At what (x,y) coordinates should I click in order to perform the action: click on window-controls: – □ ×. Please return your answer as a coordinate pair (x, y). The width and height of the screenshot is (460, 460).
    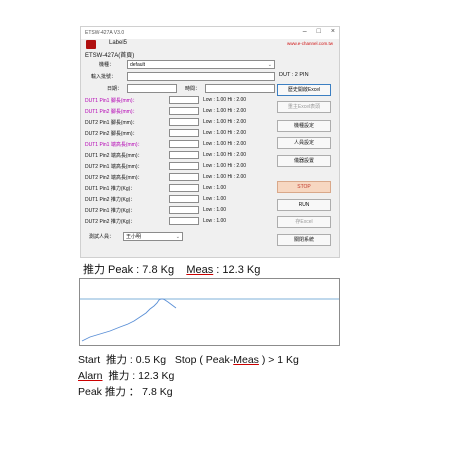
    Looking at the image, I should click on (319, 31).